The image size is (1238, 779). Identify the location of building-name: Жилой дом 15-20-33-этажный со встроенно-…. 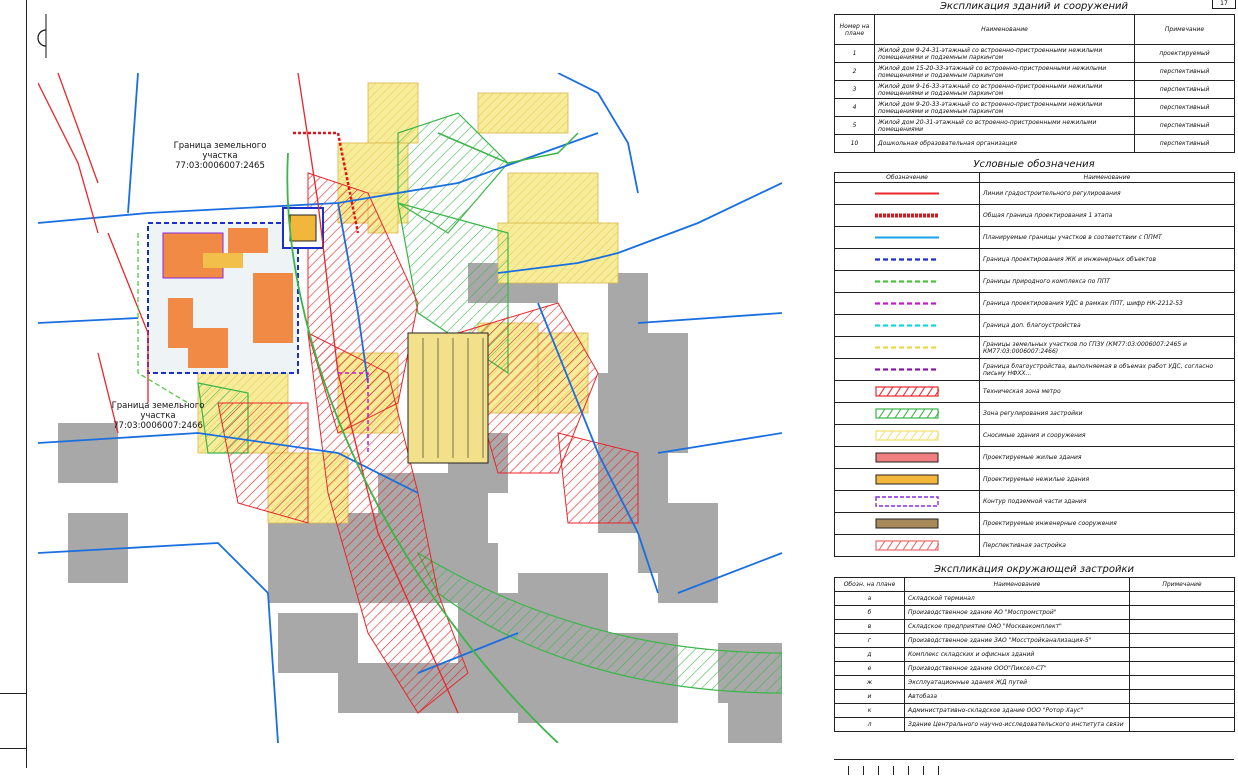
(1004, 71).